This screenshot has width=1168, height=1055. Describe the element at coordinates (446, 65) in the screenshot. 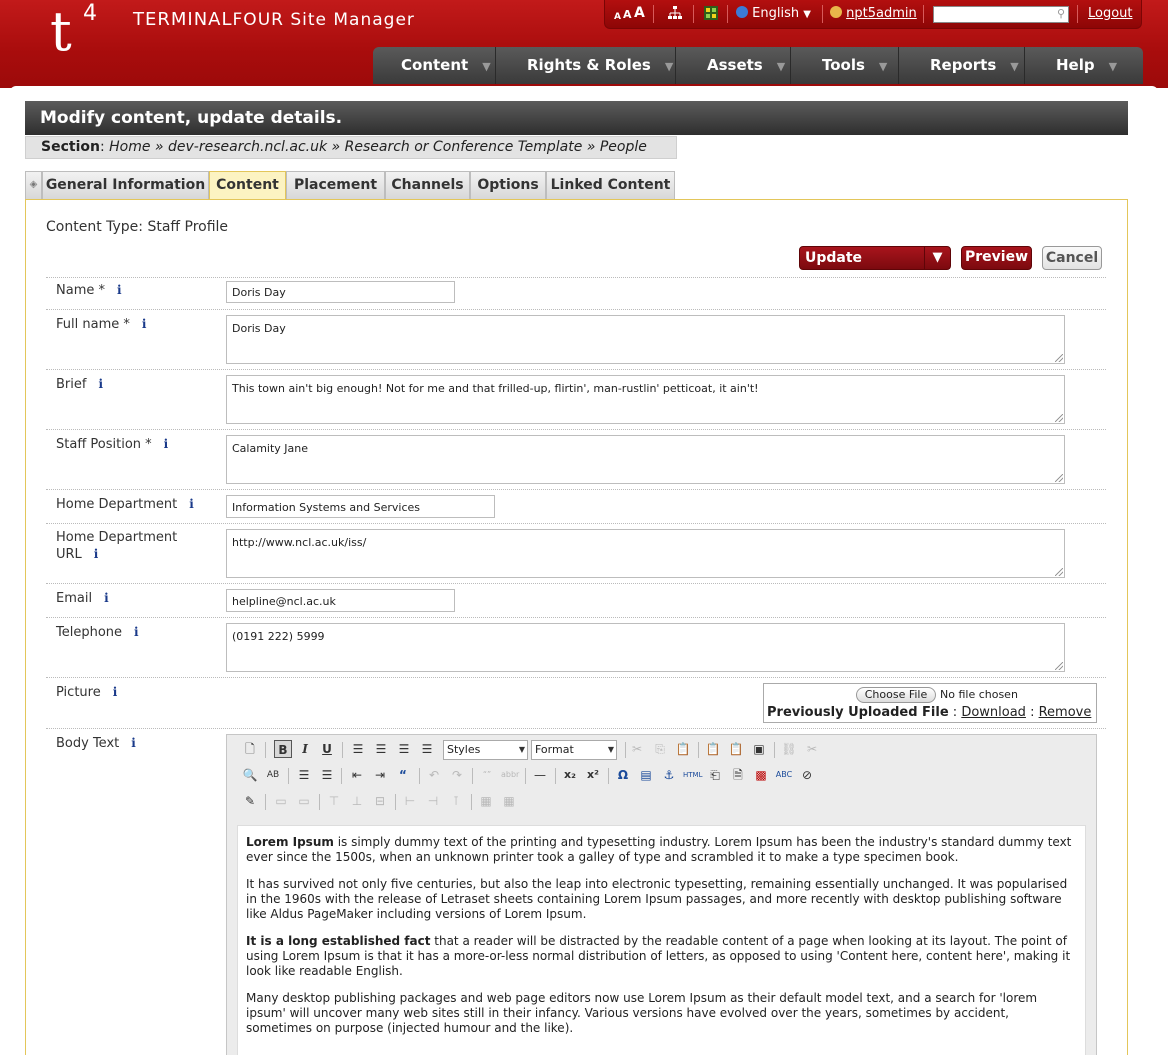

I see `nav-content: Content ▼` at that location.